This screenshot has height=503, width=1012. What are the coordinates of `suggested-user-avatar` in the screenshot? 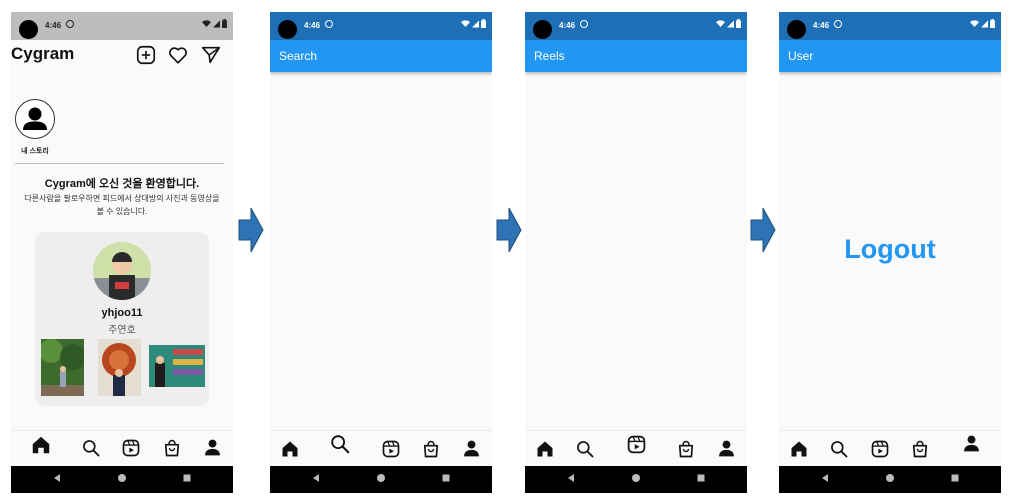 It's located at (122, 271).